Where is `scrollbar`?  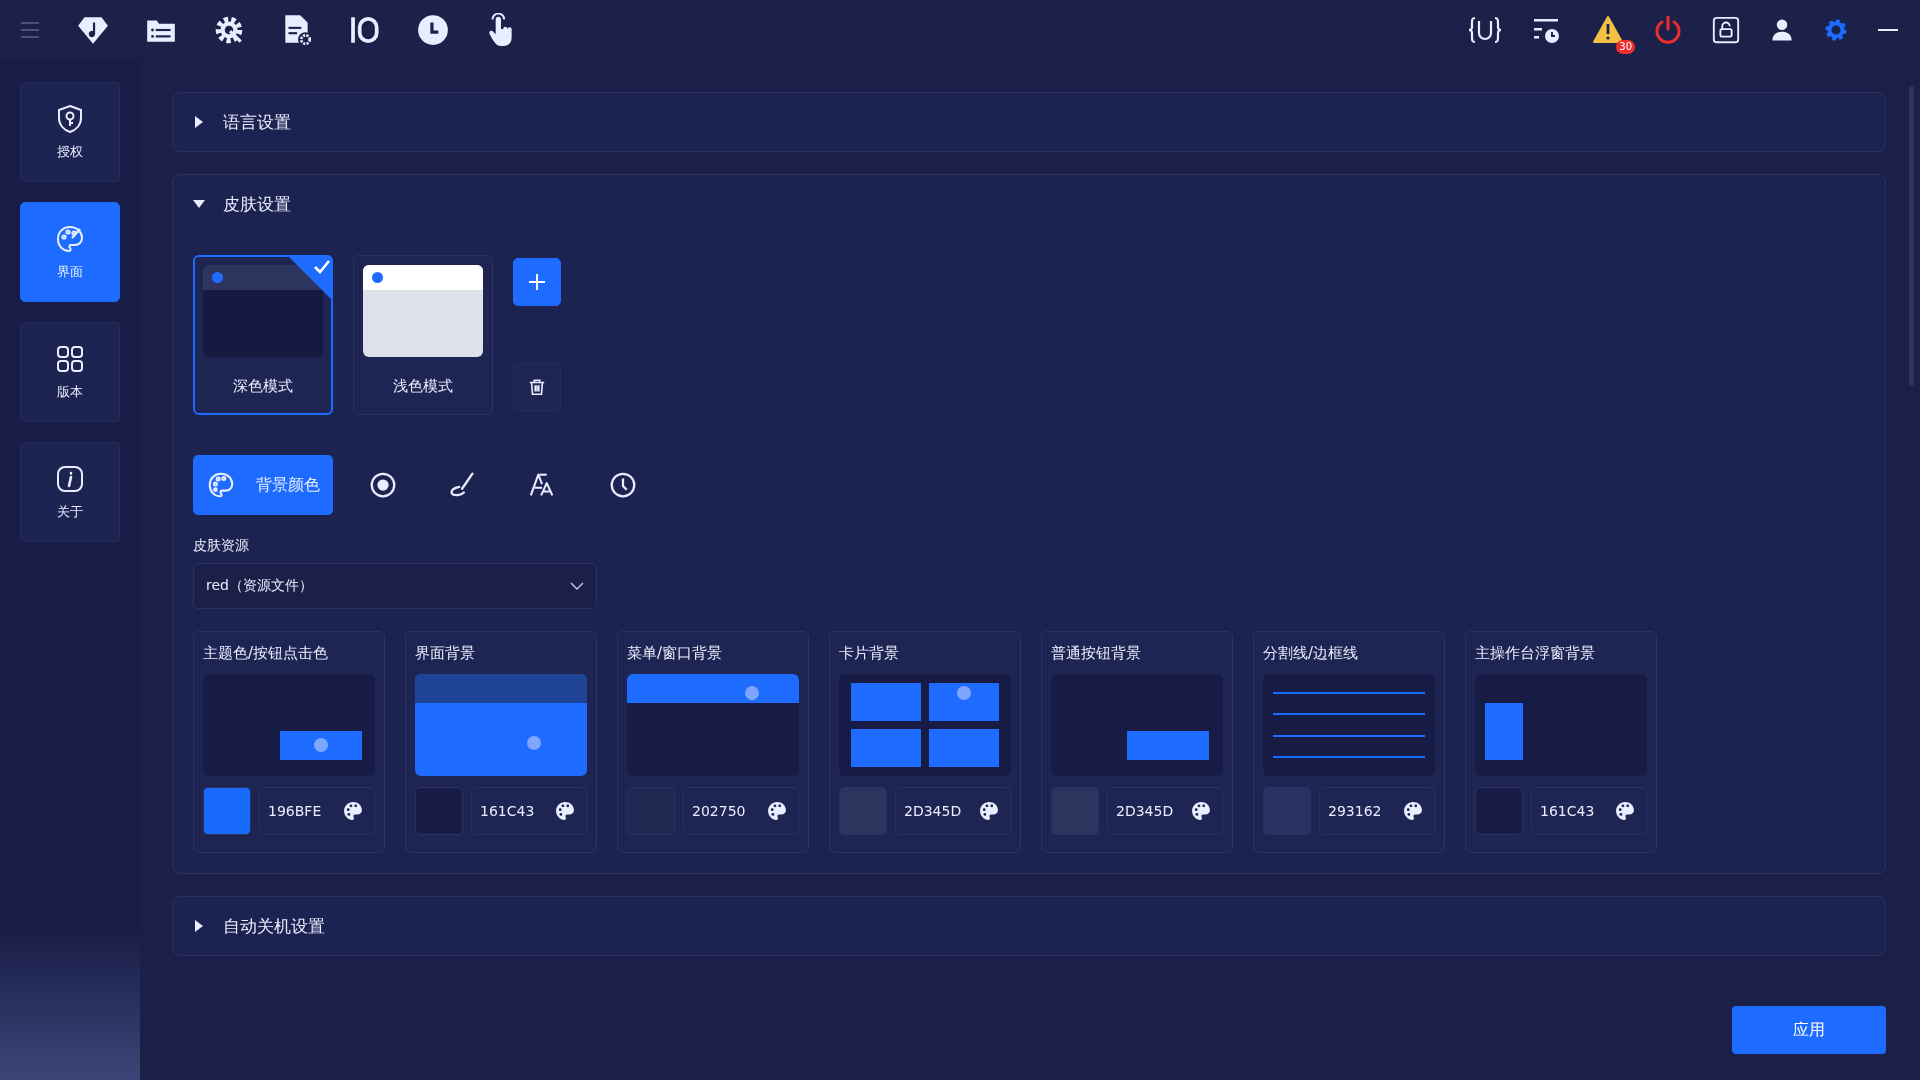
scrollbar is located at coordinates (1911, 236).